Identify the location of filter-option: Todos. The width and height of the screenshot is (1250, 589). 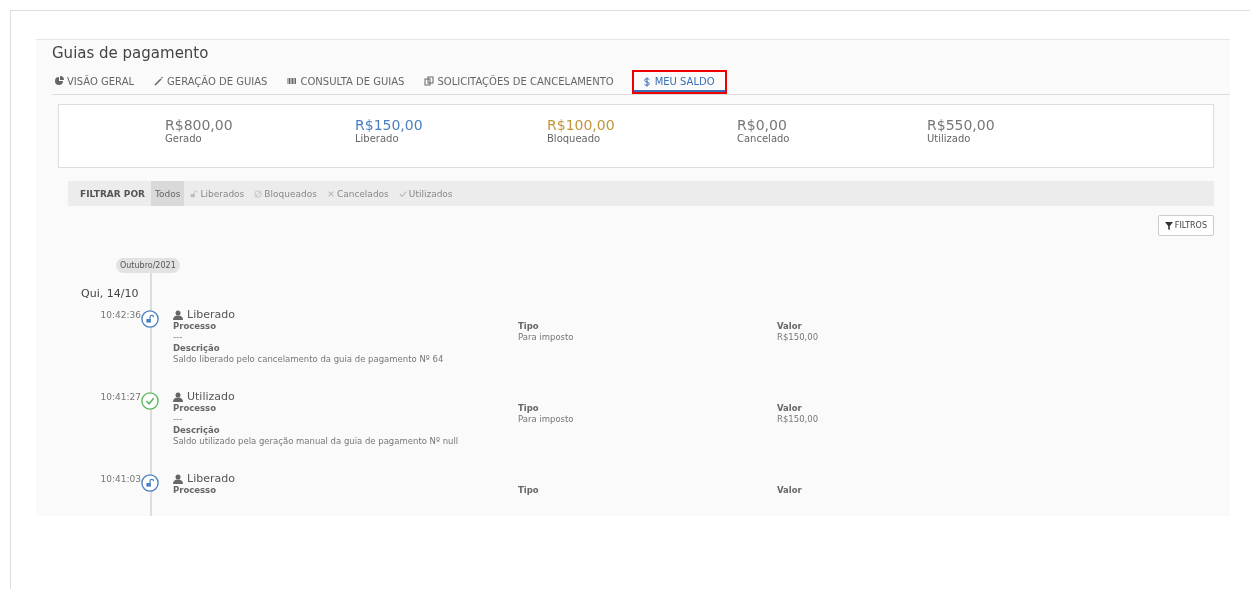
(168, 193).